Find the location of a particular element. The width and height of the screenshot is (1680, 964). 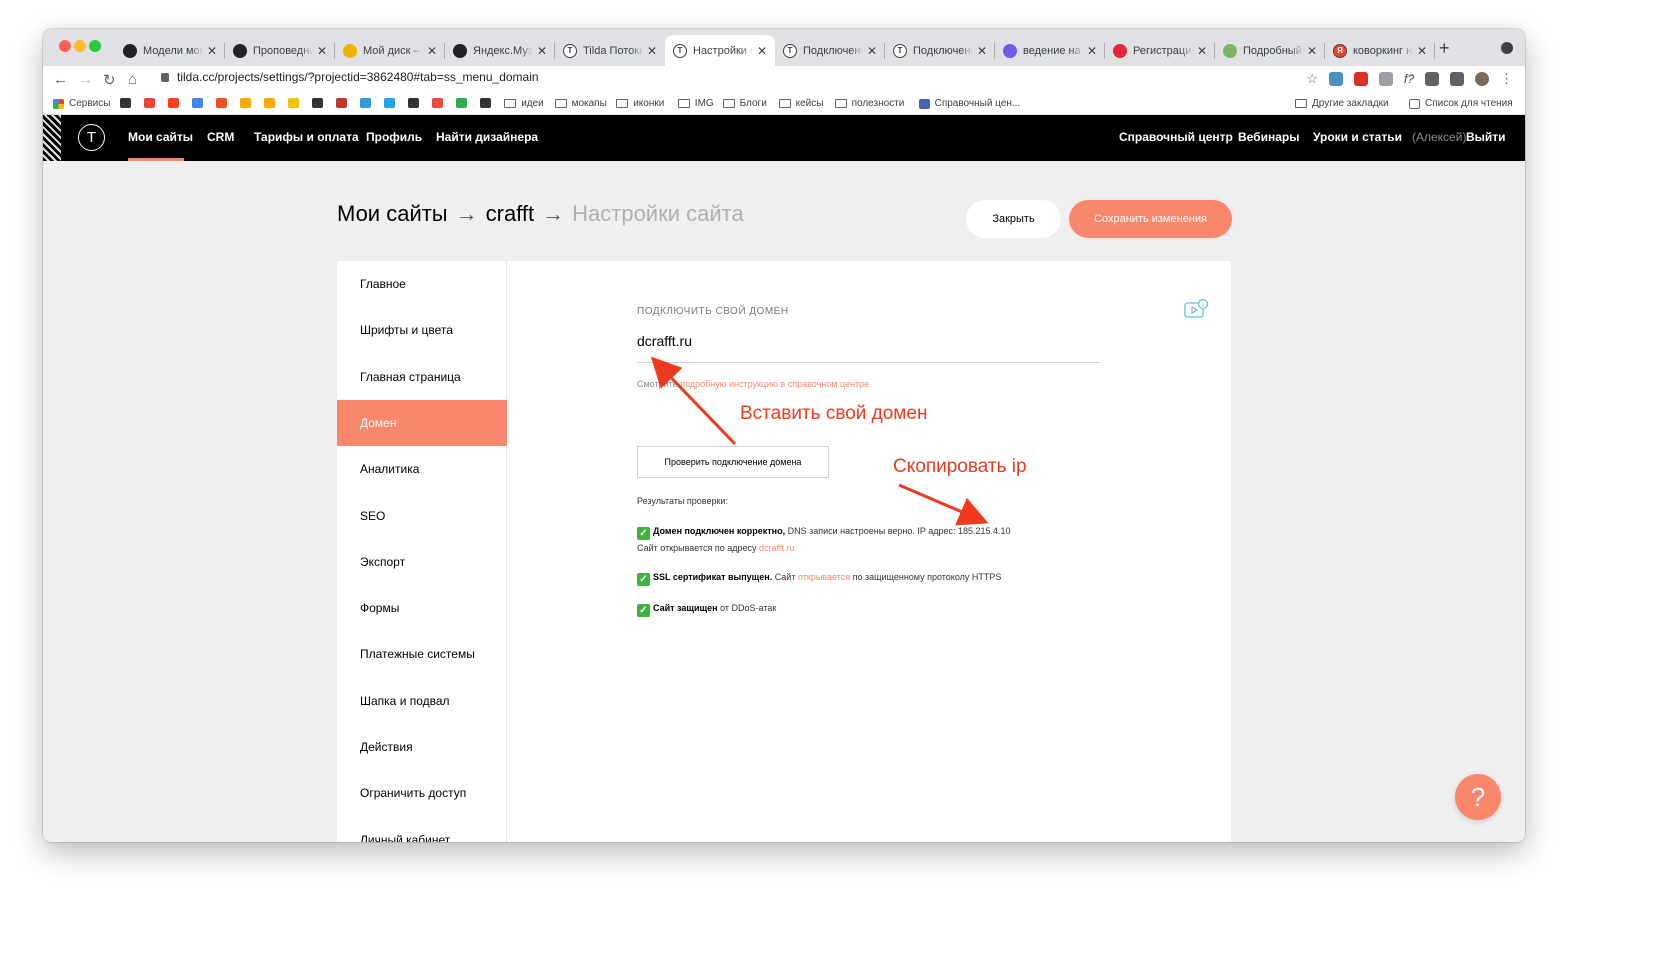

logout-link: Выйти is located at coordinates (1486, 137).